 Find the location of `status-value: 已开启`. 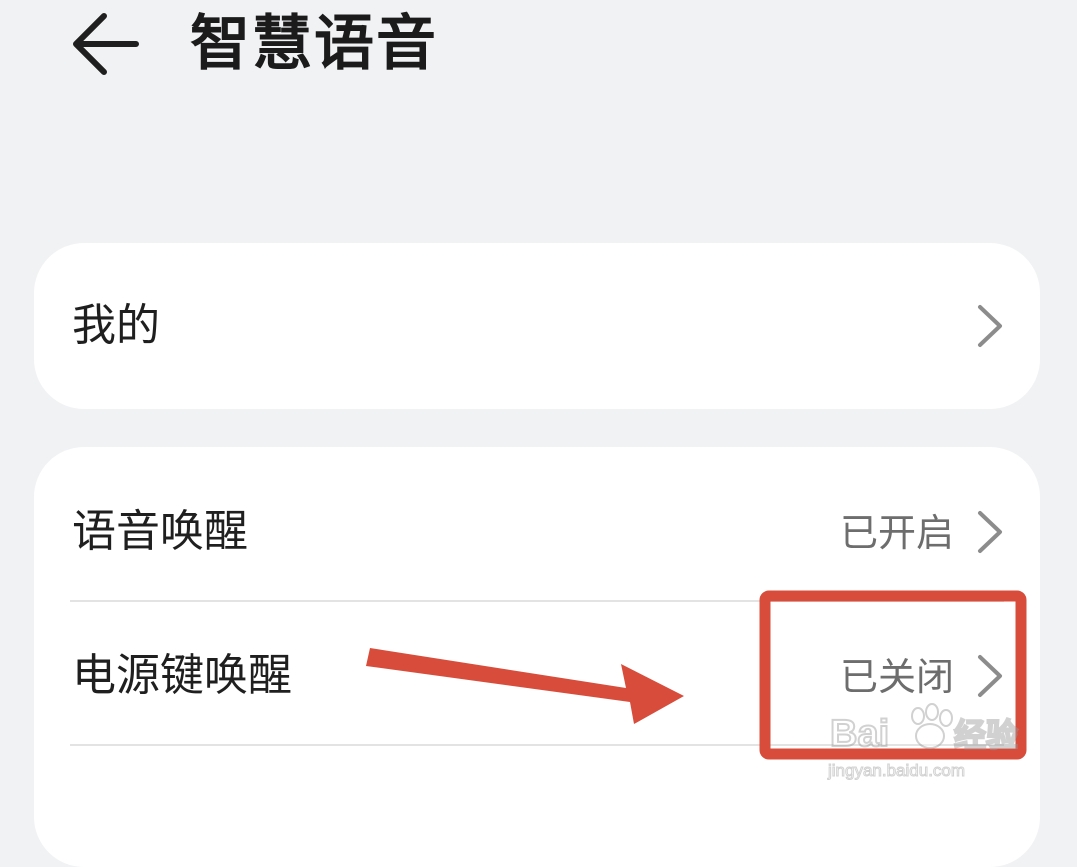

status-value: 已开启 is located at coordinates (896, 533).